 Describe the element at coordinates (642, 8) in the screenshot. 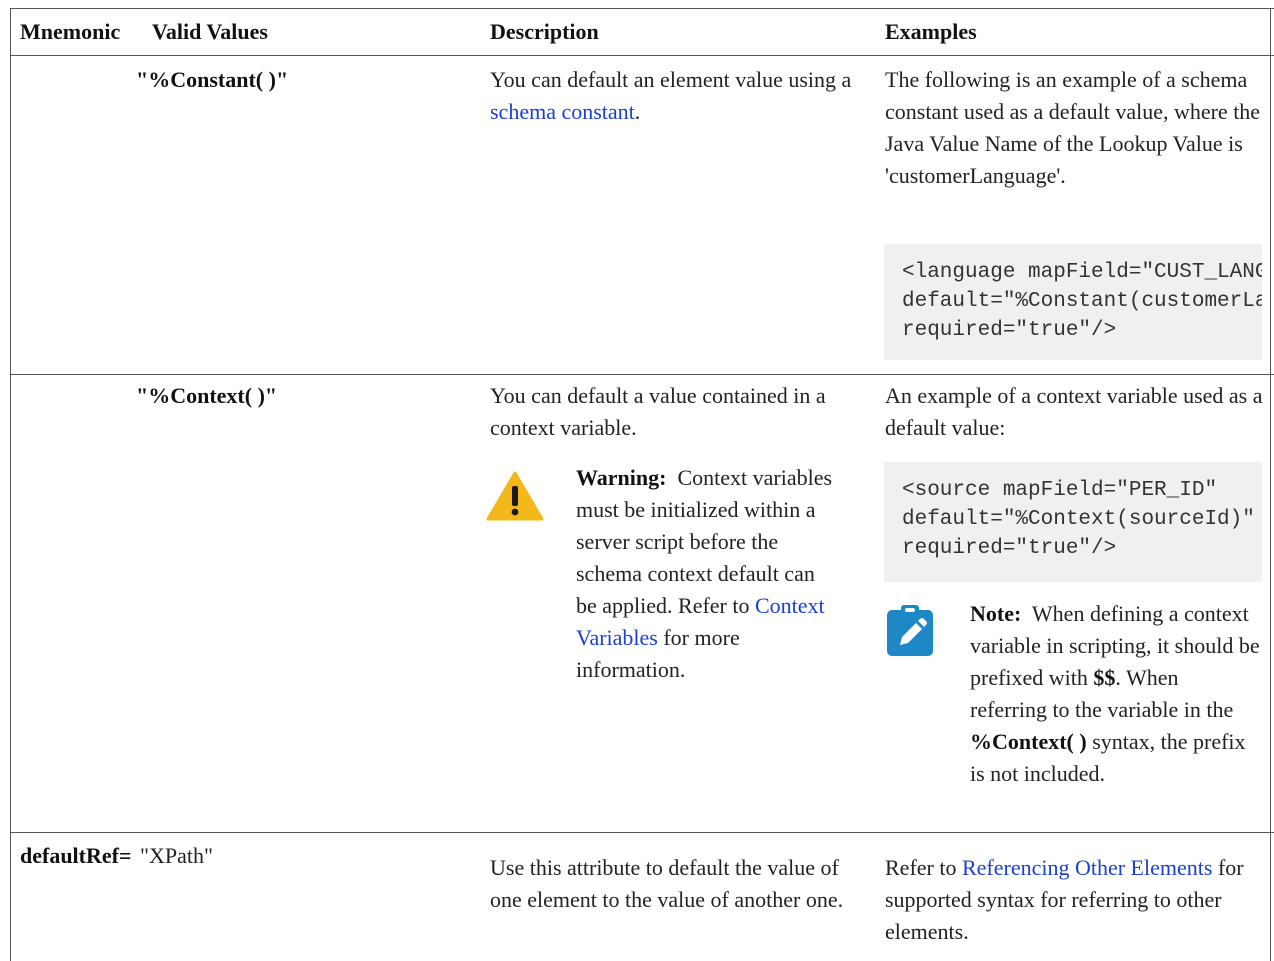

I see `table-top-border` at that location.